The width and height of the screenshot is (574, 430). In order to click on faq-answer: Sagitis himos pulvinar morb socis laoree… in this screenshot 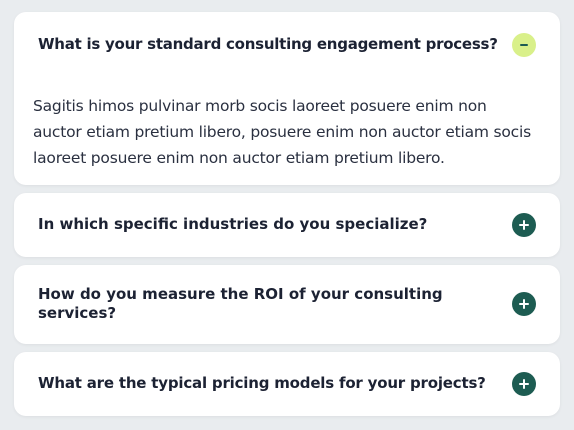, I will do `click(282, 132)`.